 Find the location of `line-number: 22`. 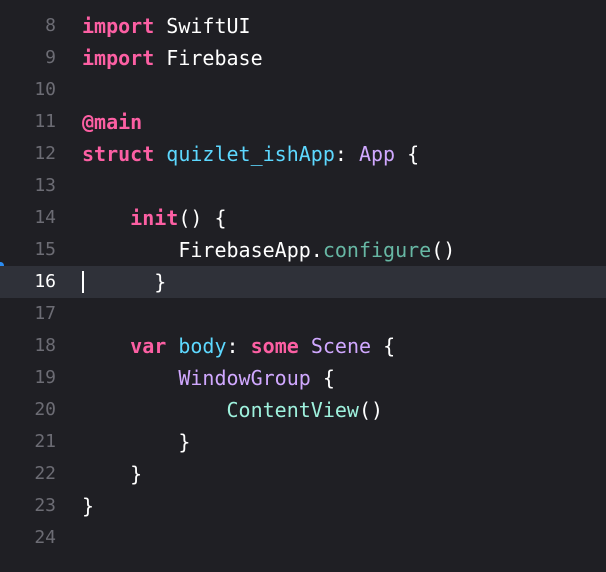

line-number: 22 is located at coordinates (45, 473).